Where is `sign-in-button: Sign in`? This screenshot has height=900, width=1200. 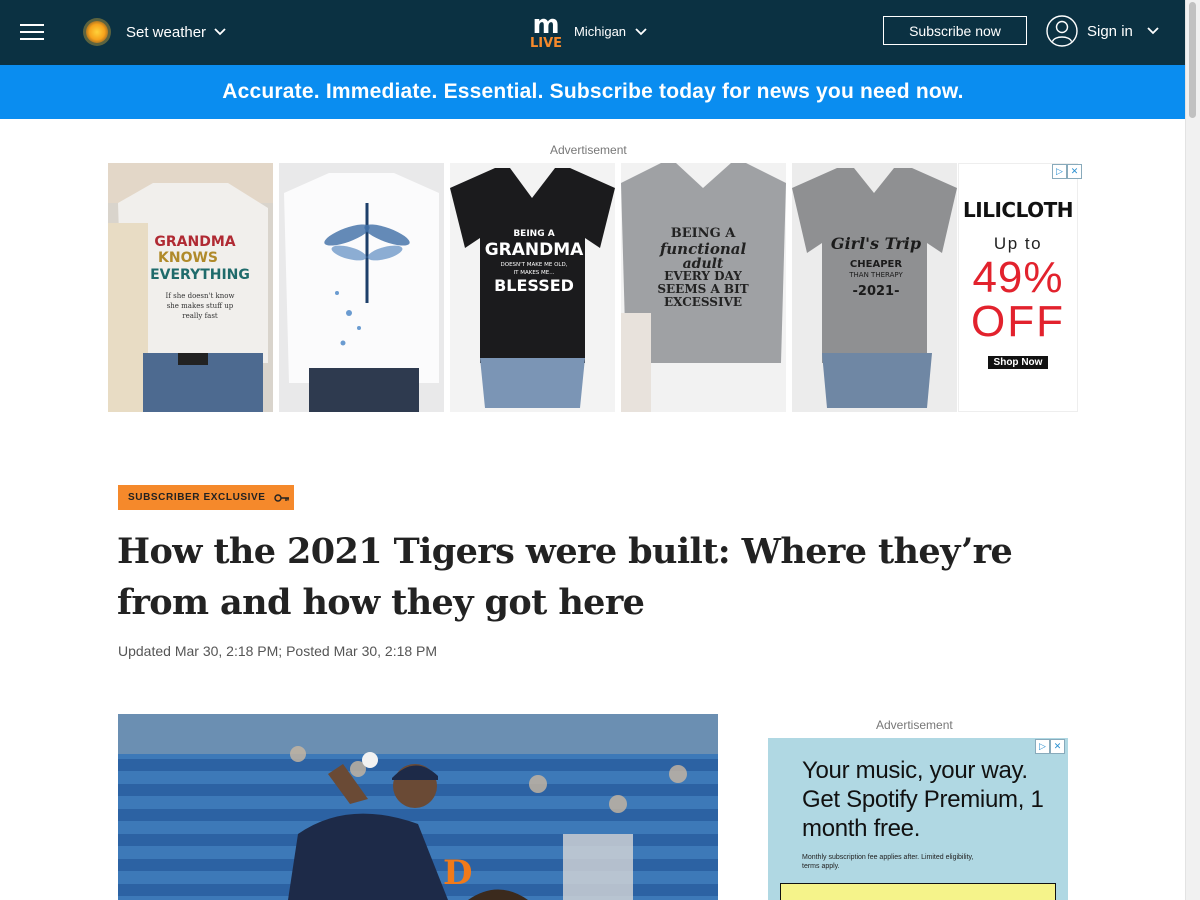
sign-in-button: Sign in is located at coordinates (1102, 31).